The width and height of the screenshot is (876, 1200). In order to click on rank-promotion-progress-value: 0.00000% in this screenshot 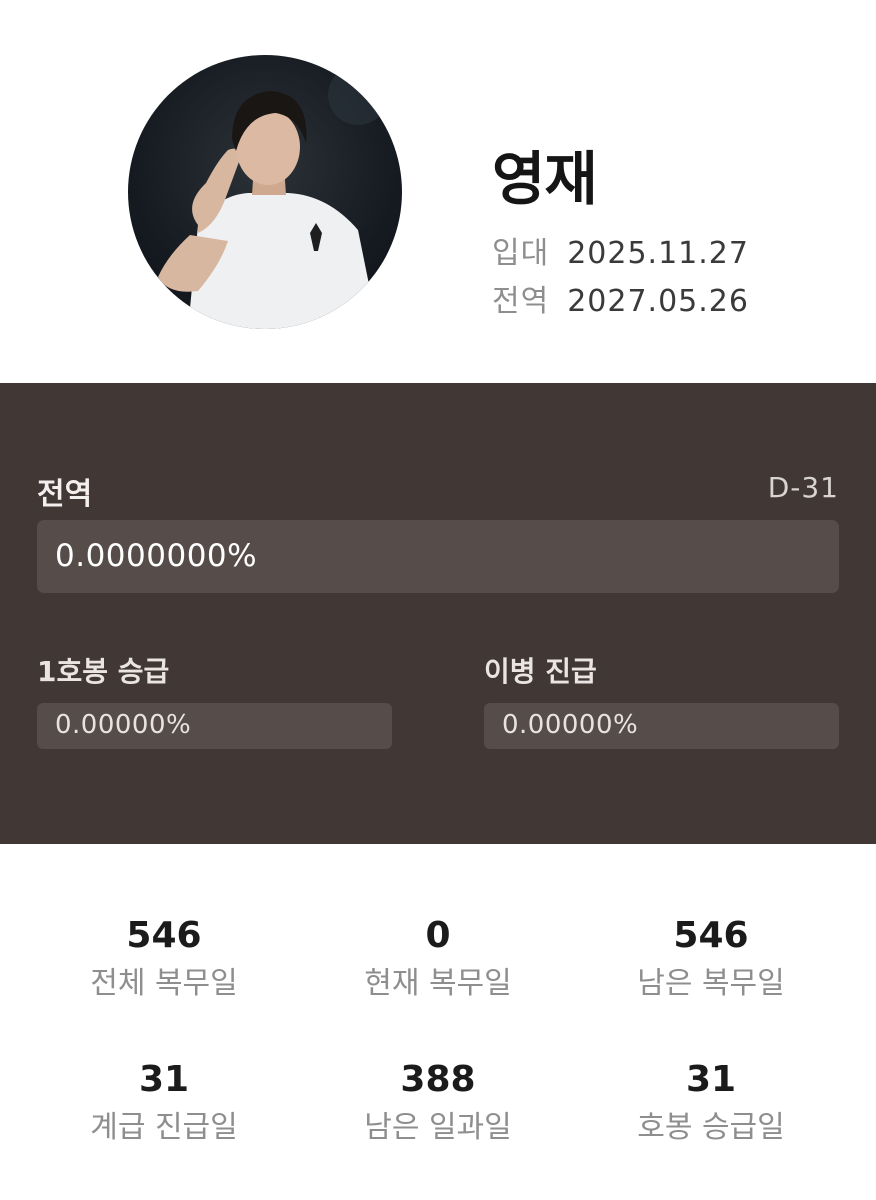, I will do `click(570, 725)`.